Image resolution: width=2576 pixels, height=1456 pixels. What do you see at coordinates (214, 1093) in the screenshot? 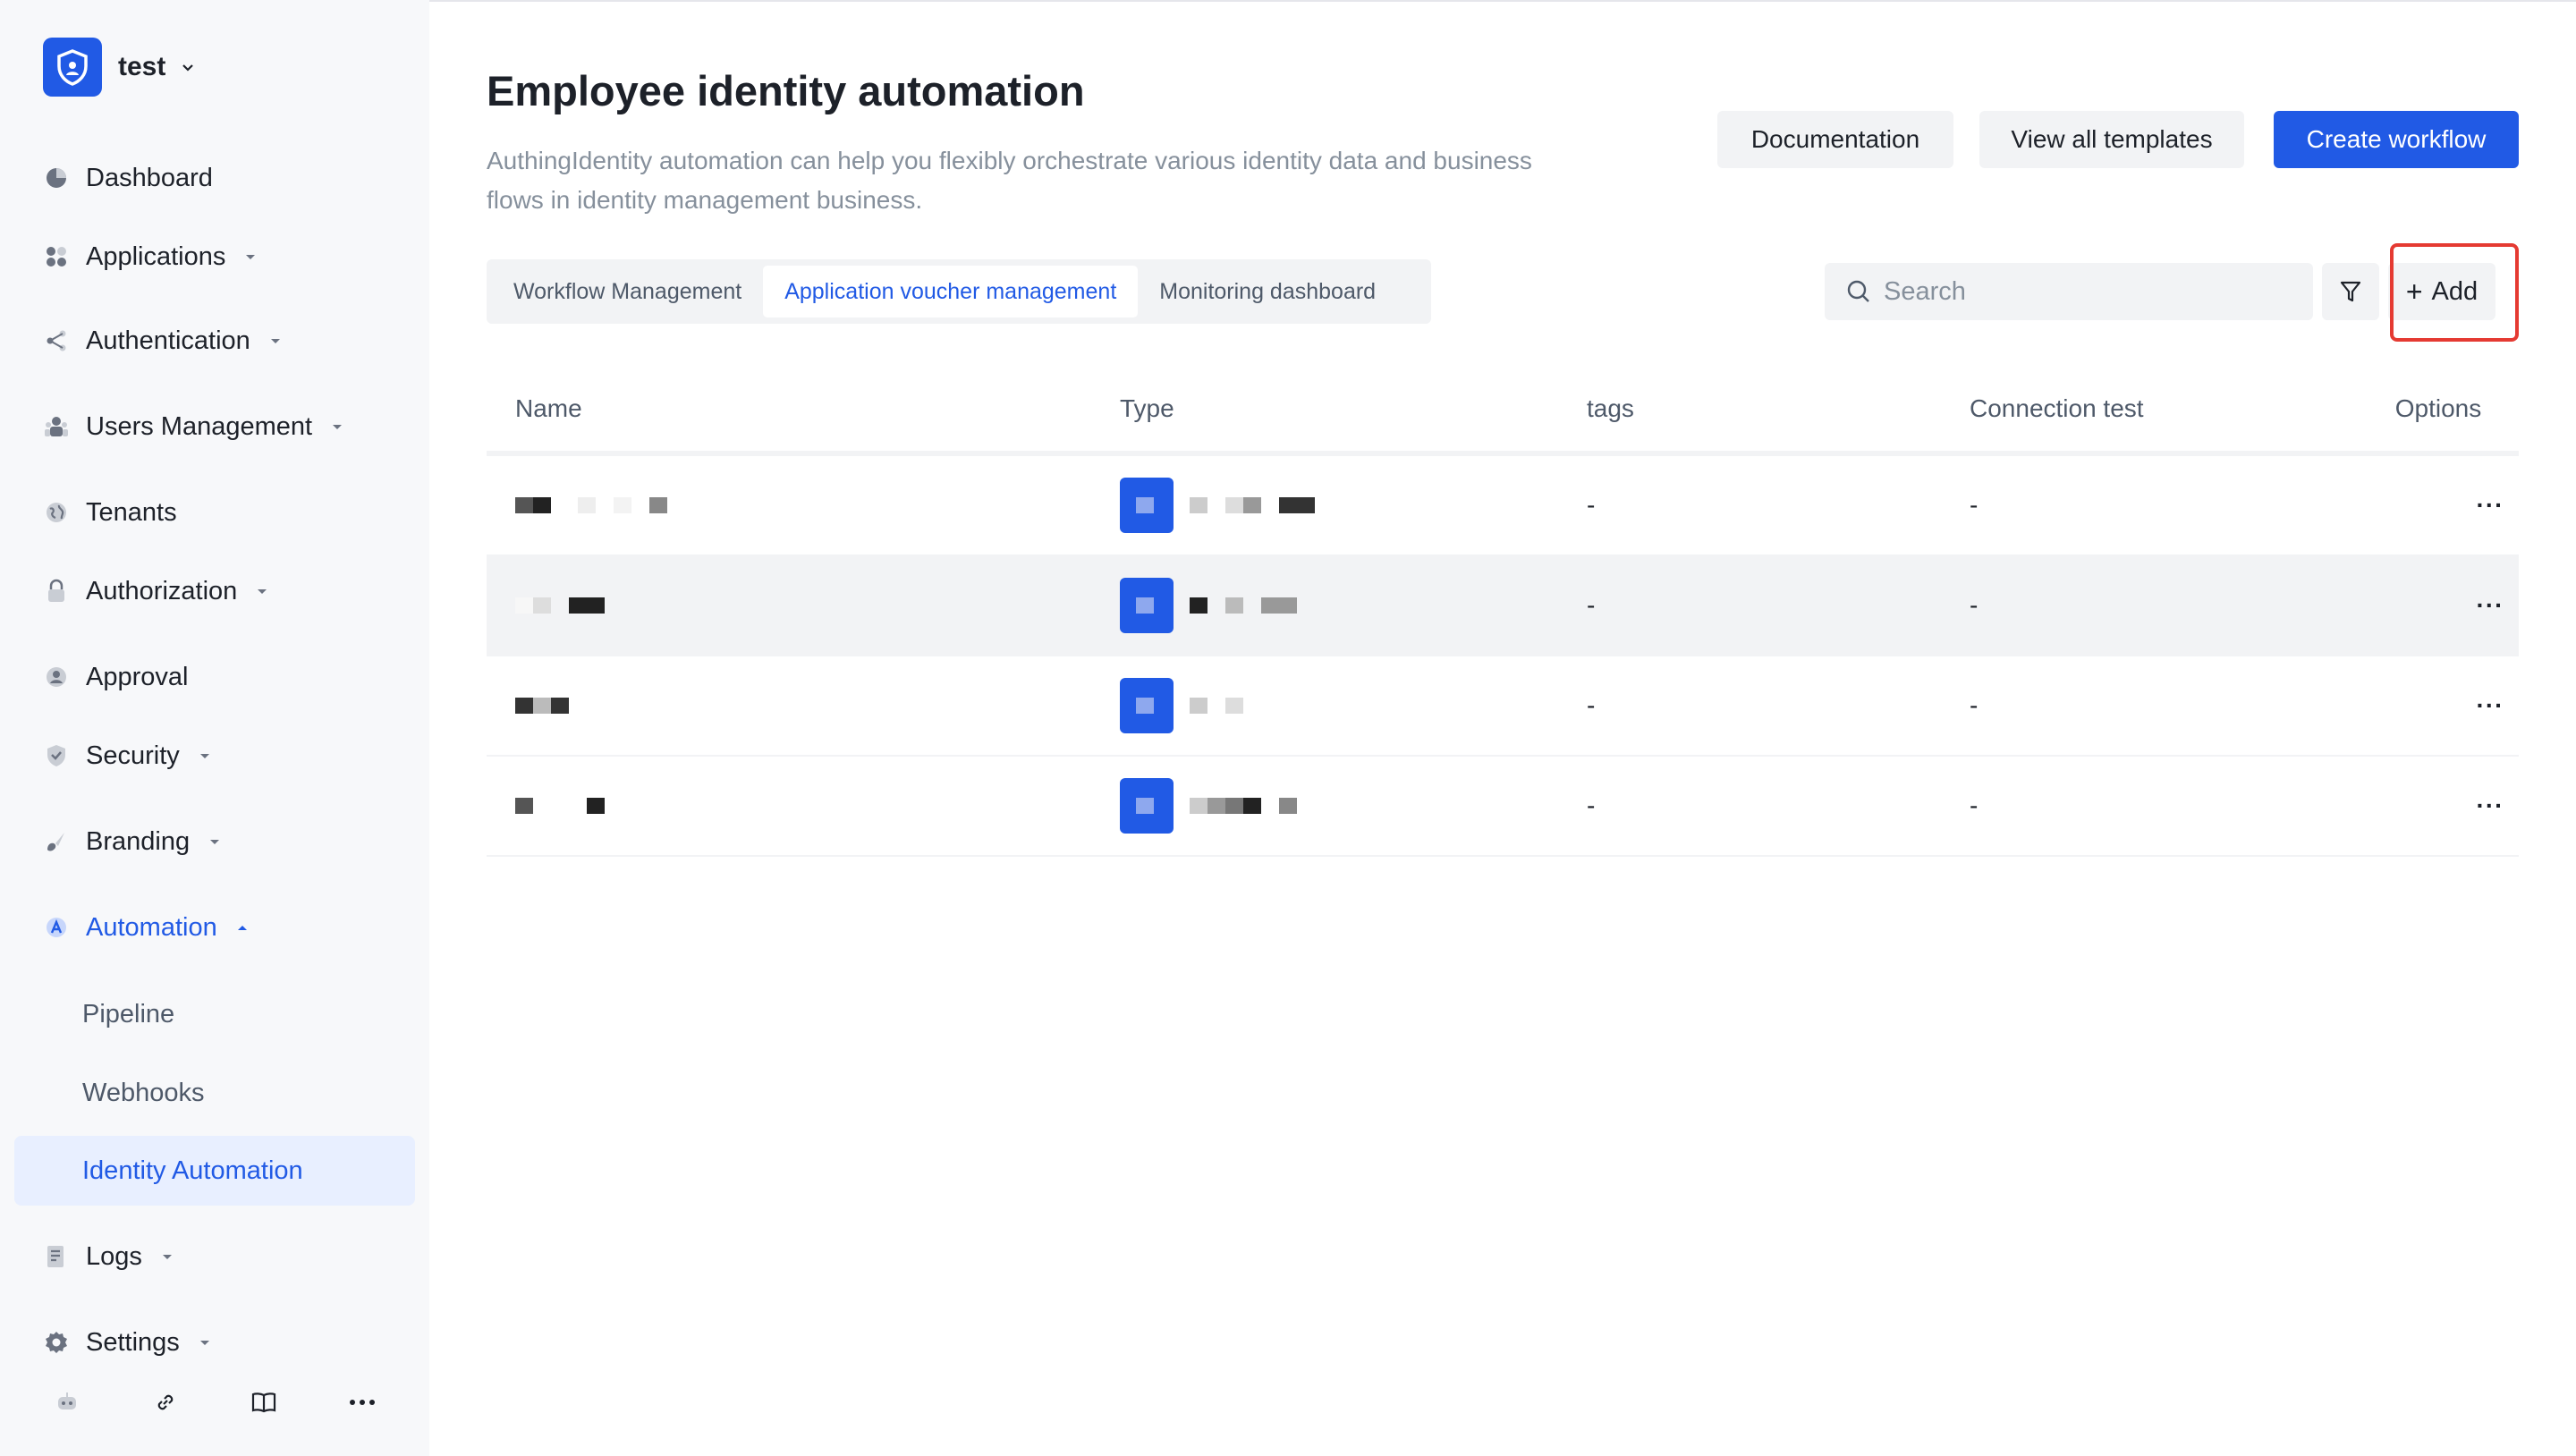
I see `sidebar-subitem-webhooks: Webhooks` at bounding box center [214, 1093].